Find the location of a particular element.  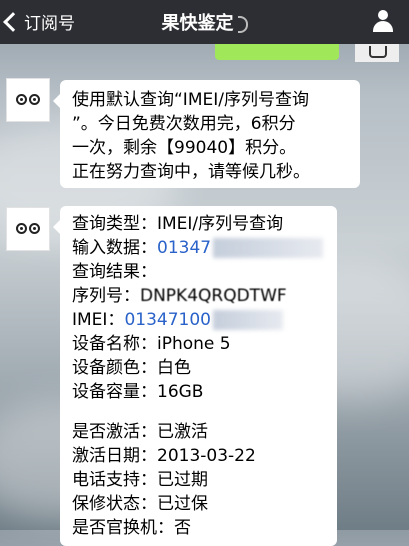

message-line: ”。今日免费次数用完，6积分 is located at coordinates (184, 124).